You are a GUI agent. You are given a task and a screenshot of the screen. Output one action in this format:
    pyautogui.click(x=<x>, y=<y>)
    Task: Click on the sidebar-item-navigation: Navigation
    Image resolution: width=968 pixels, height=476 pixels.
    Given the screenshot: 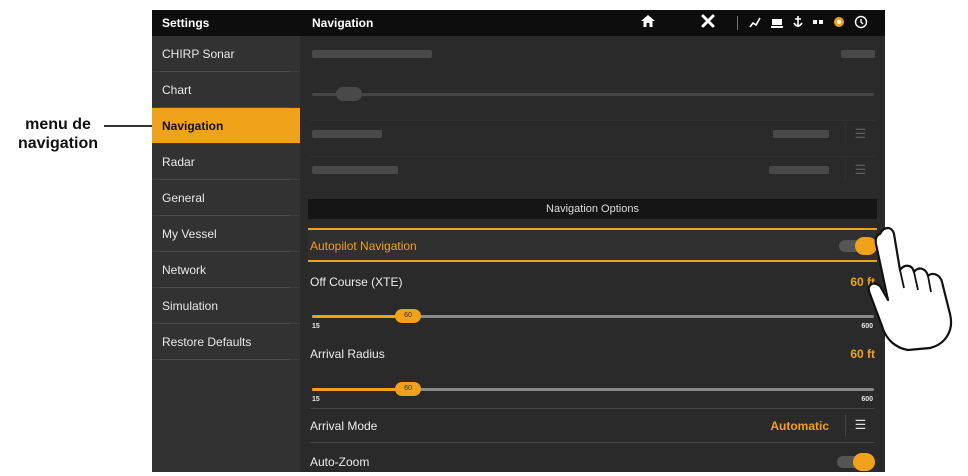 What is the action you would take?
    pyautogui.click(x=229, y=126)
    